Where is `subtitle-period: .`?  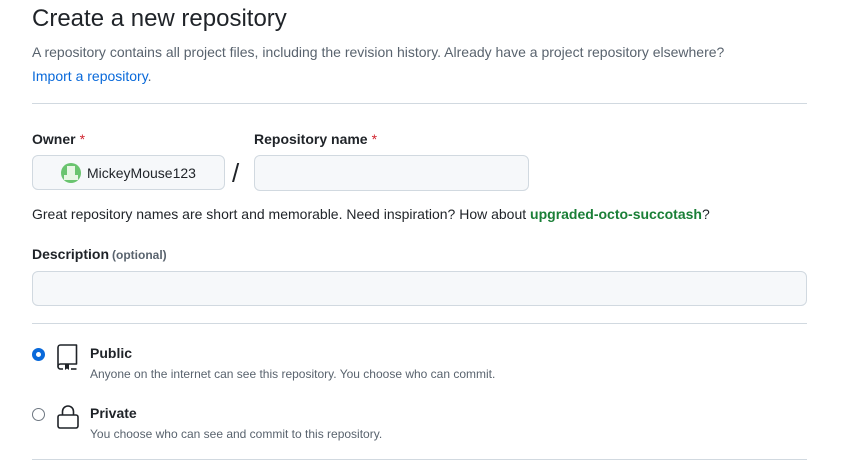 subtitle-period: . is located at coordinates (149, 76).